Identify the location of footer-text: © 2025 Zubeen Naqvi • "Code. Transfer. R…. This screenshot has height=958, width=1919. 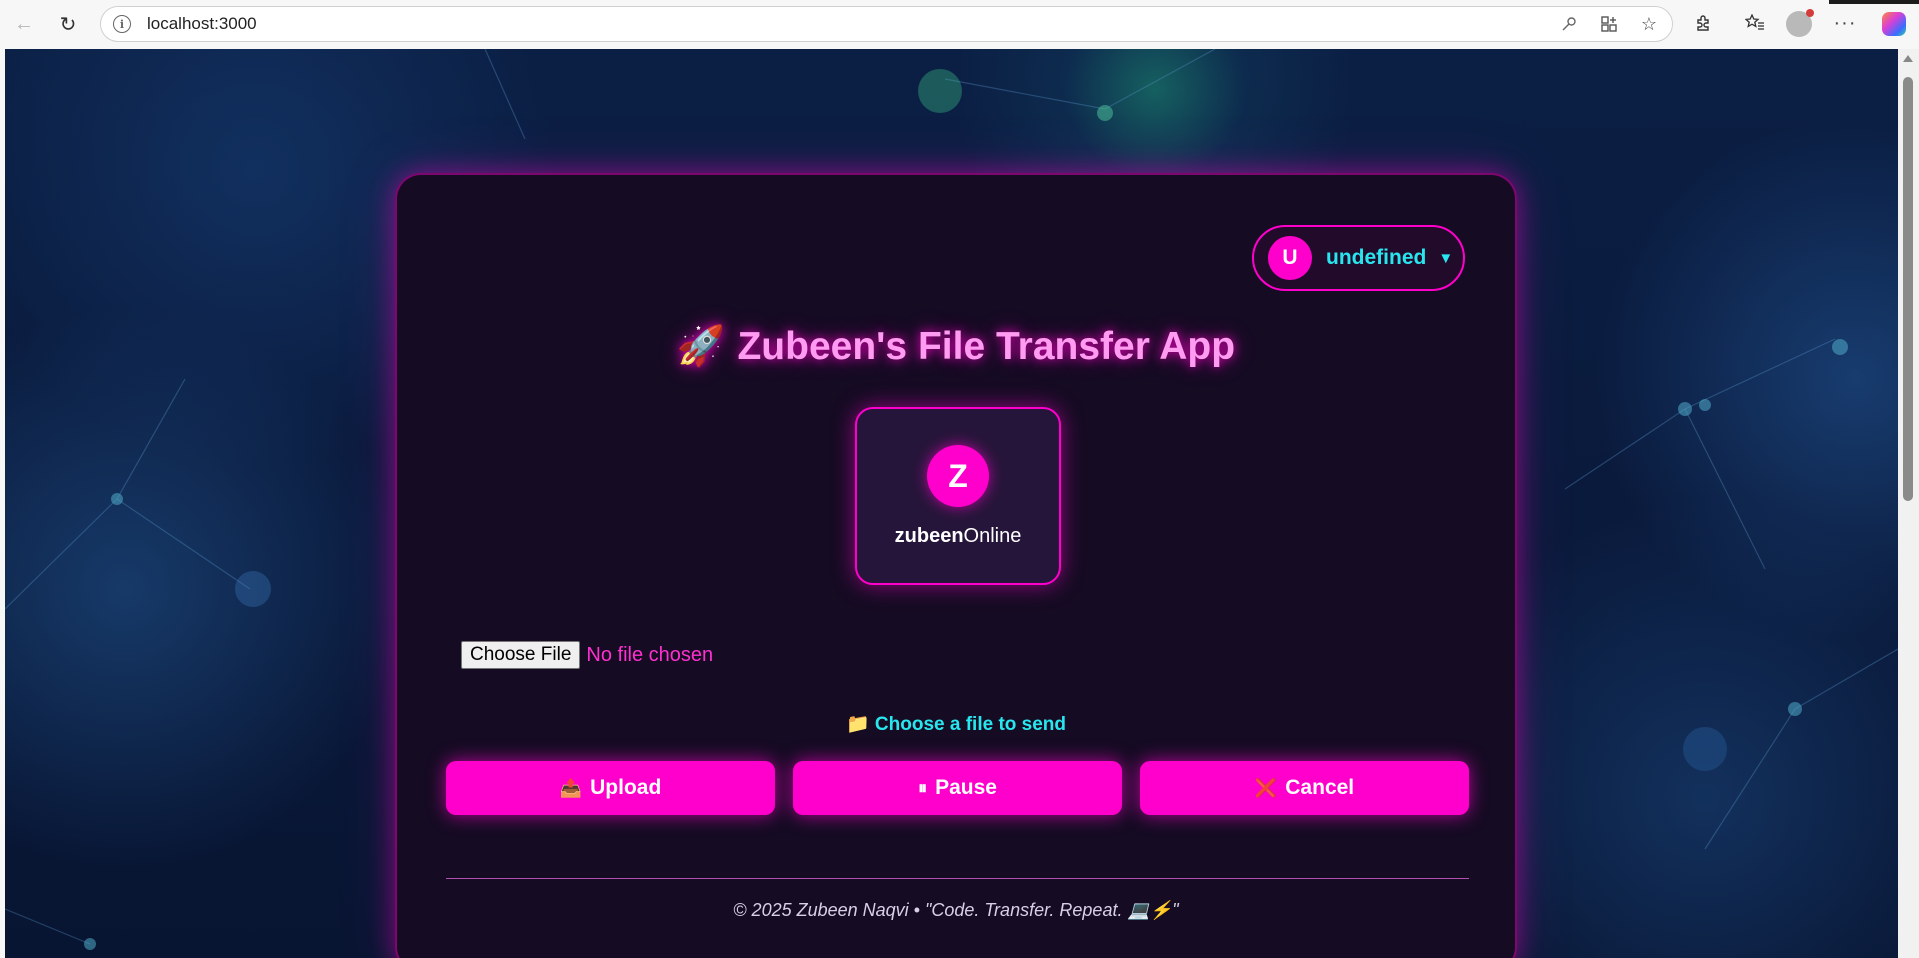
(956, 910).